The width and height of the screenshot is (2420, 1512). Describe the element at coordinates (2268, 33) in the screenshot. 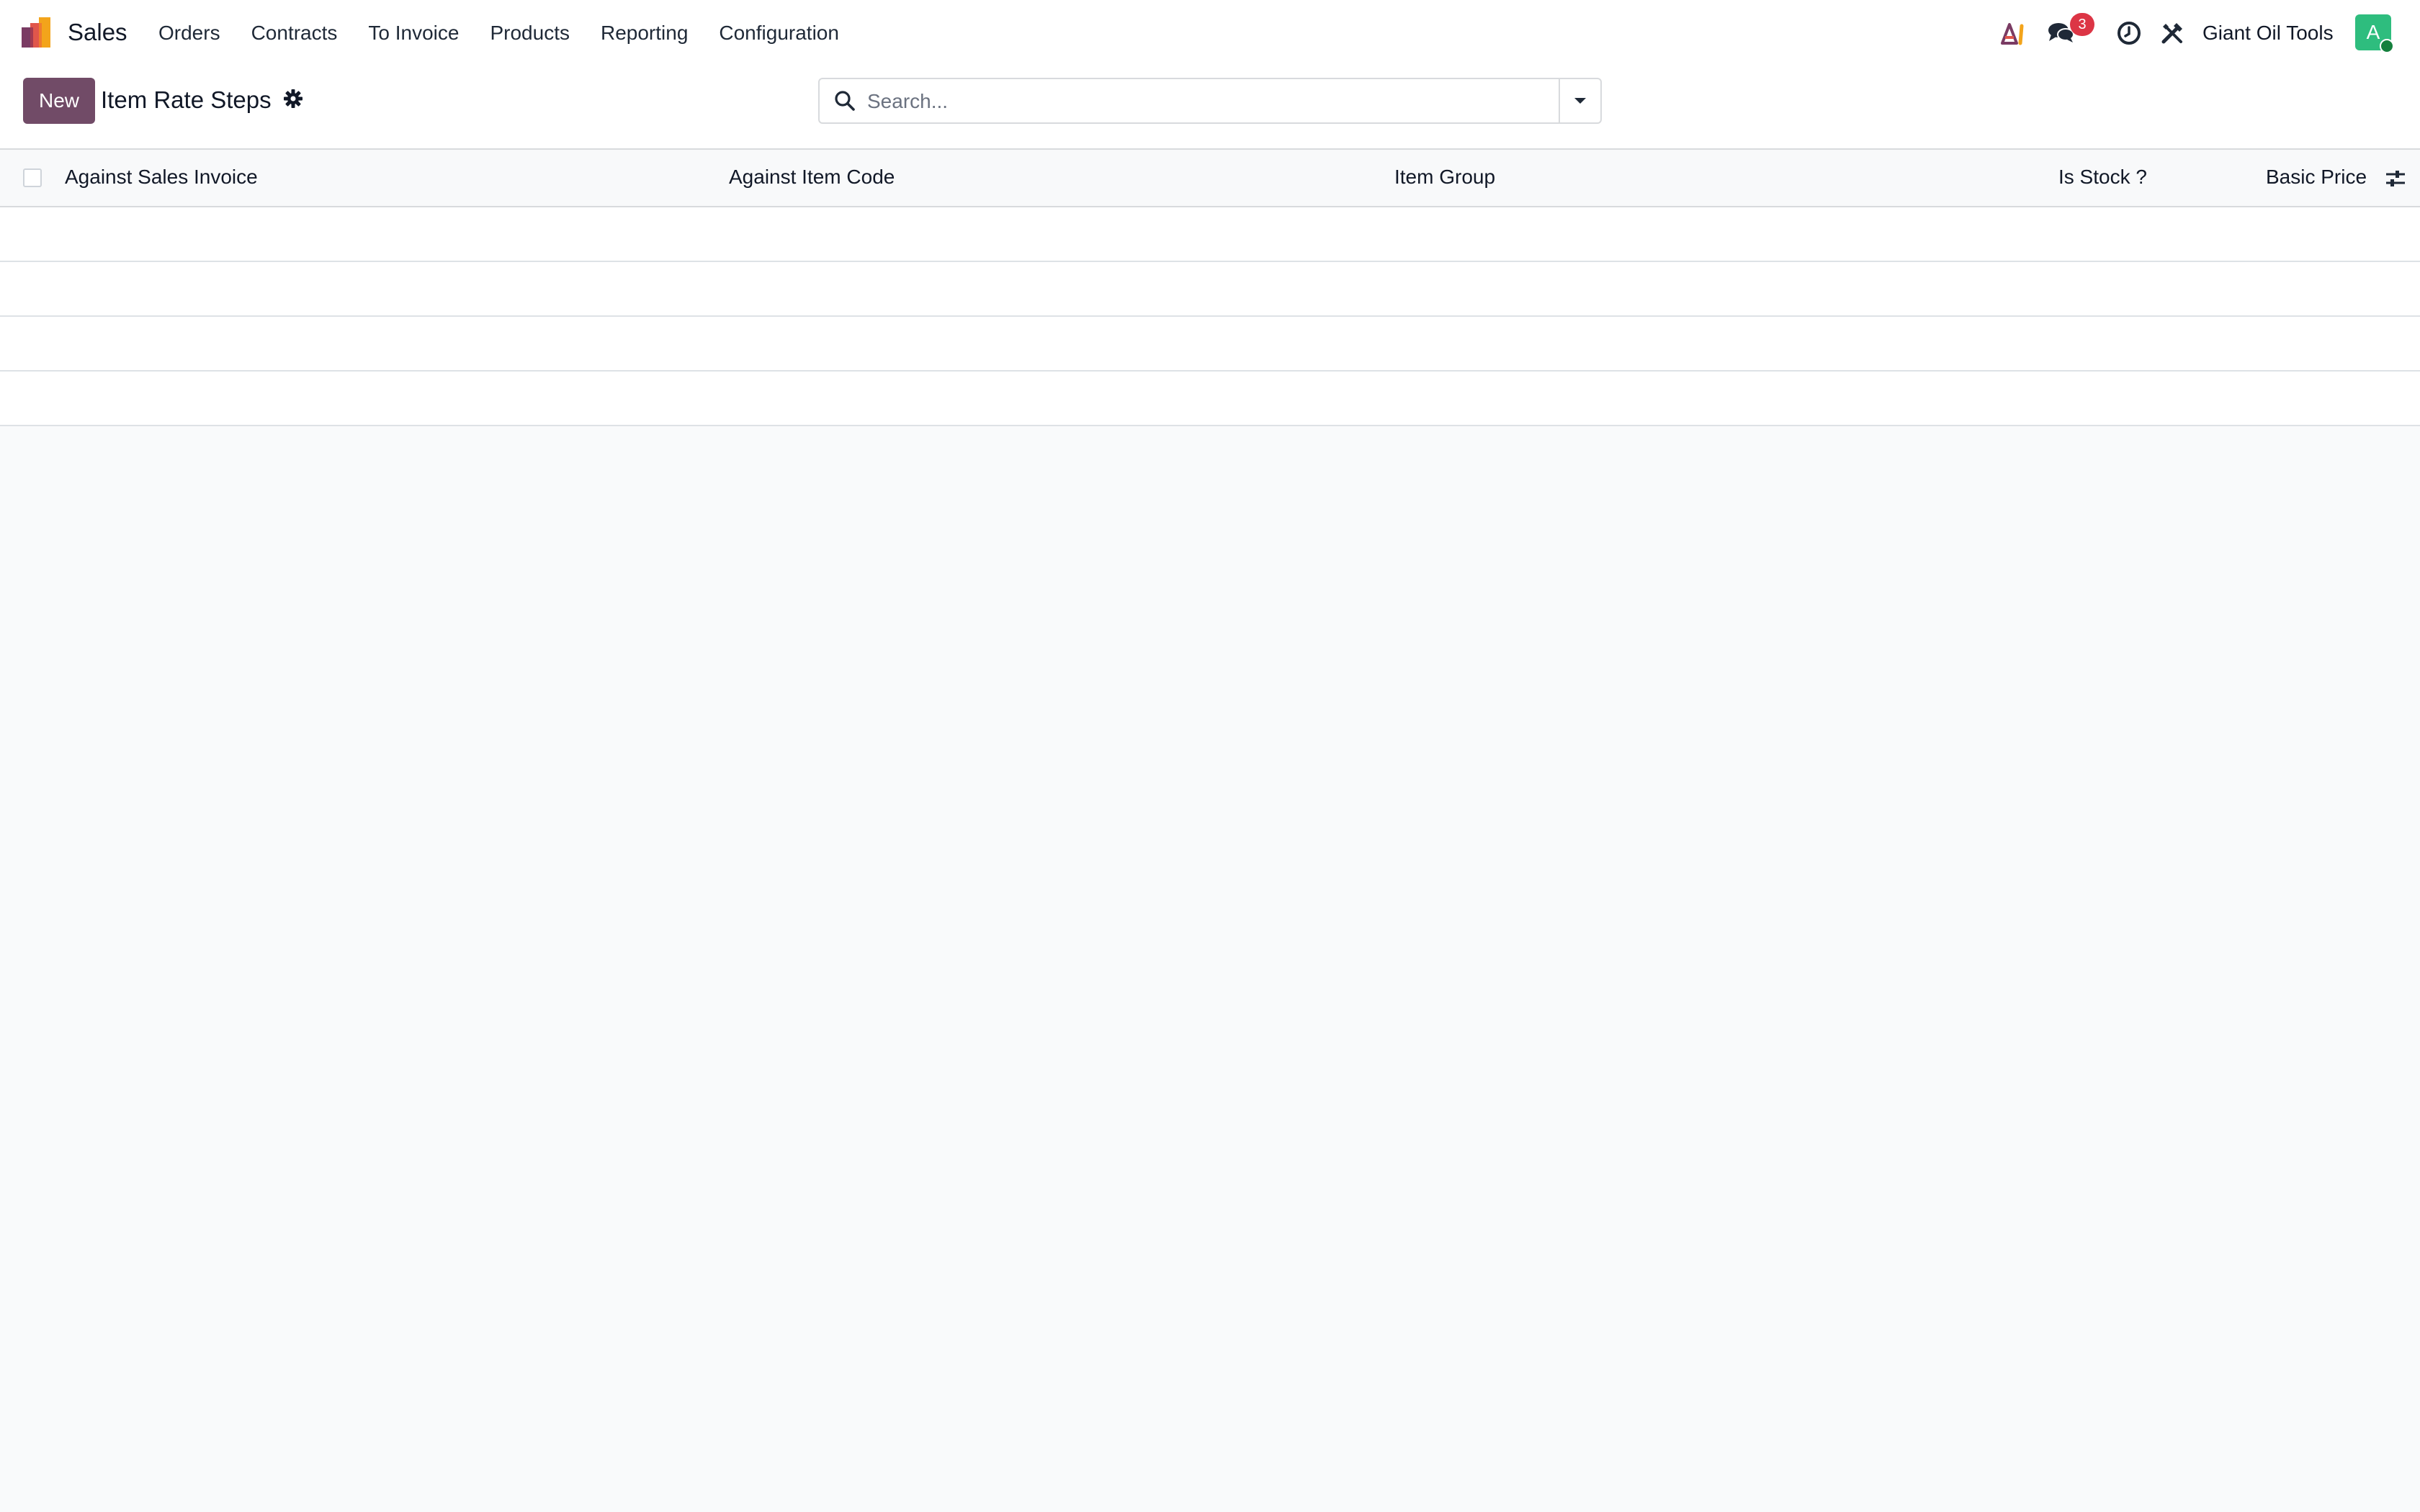

I see `company-switcher: Giant Oil Tools` at that location.